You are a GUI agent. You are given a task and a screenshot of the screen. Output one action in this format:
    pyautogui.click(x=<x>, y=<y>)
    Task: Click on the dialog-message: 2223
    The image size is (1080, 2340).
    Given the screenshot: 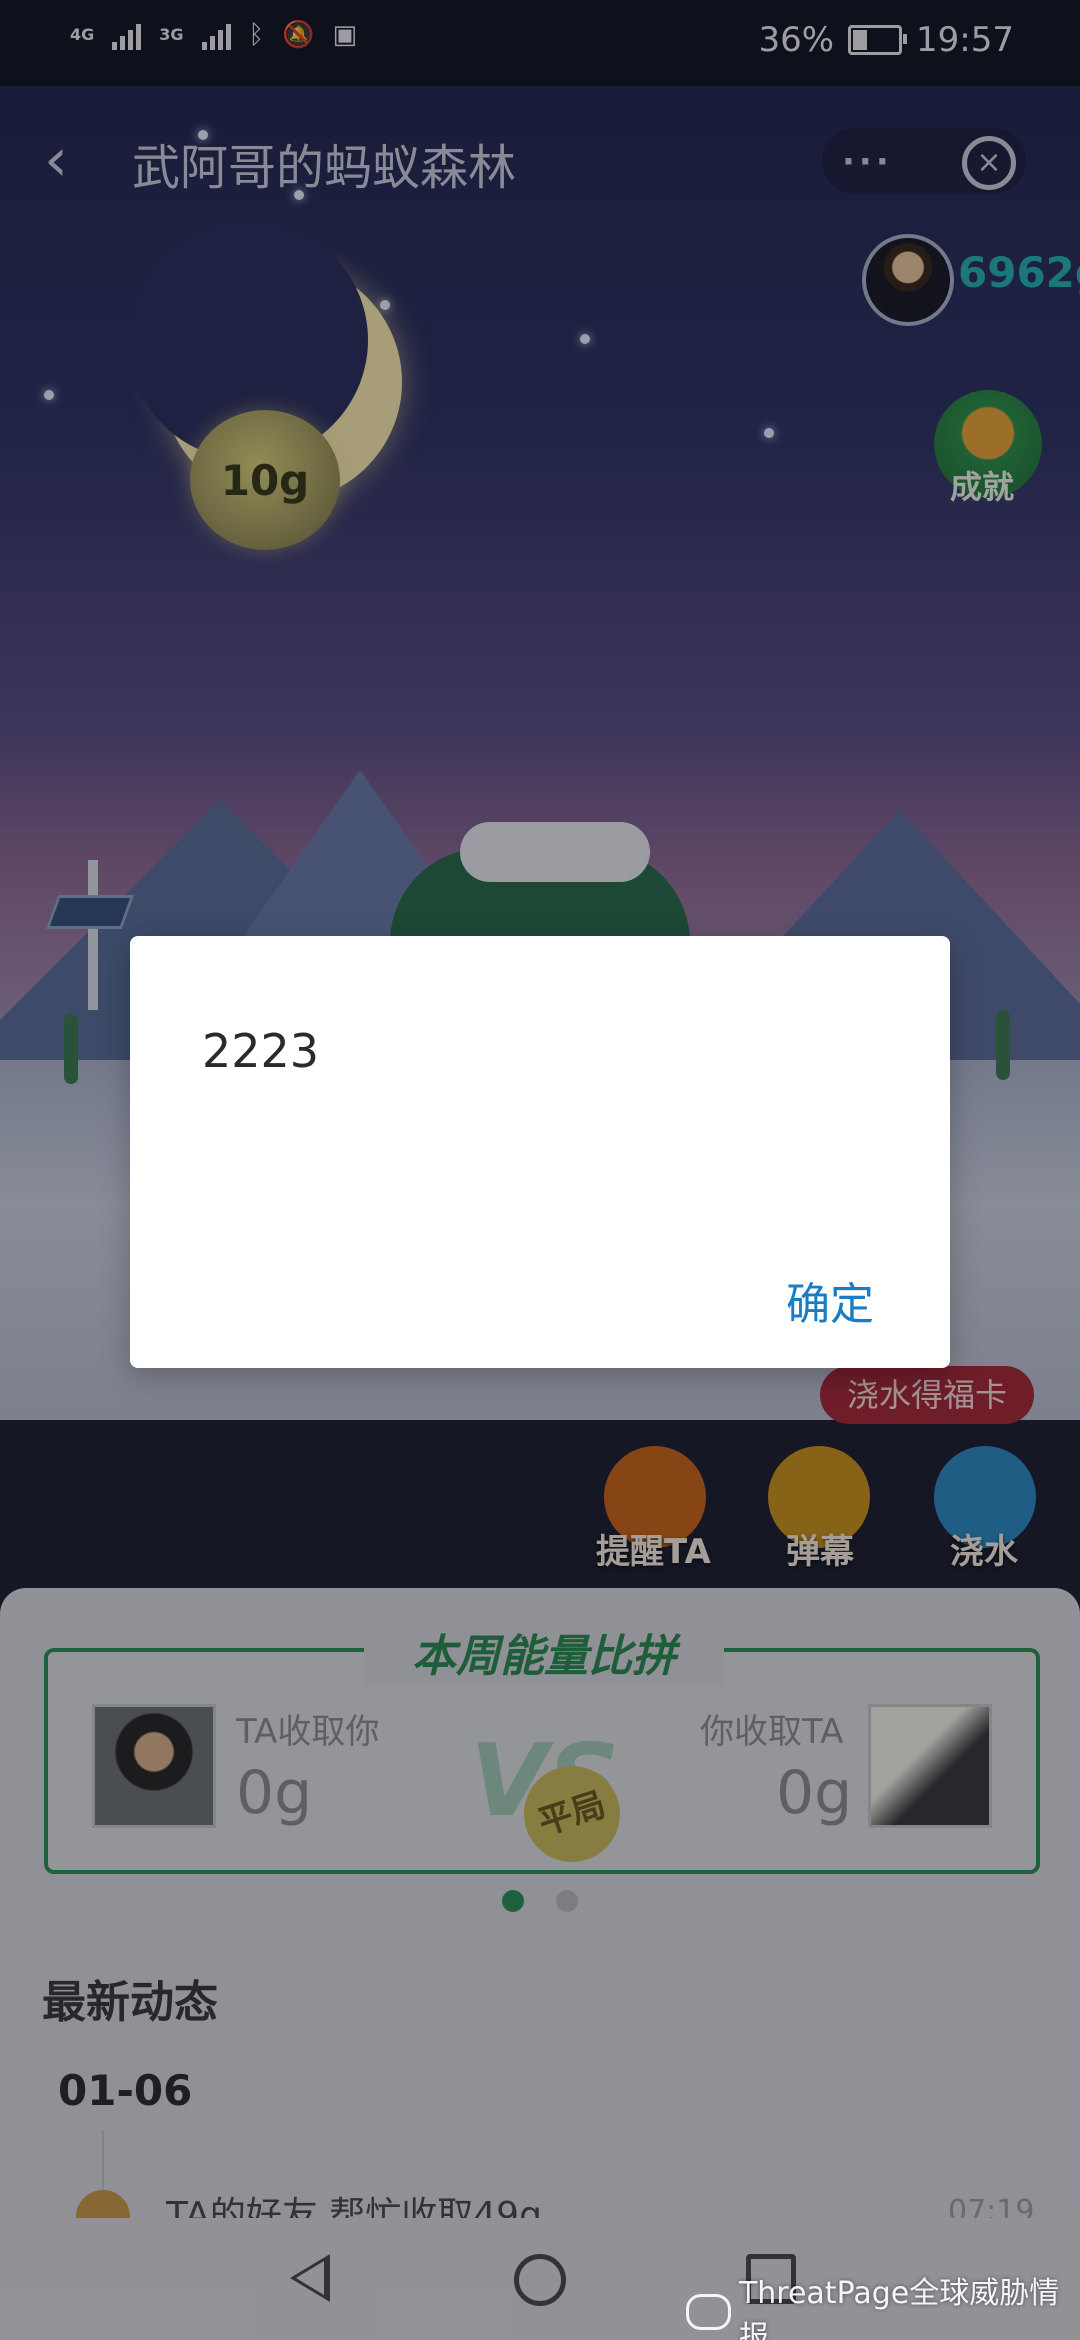 What is the action you would take?
    pyautogui.click(x=261, y=1051)
    